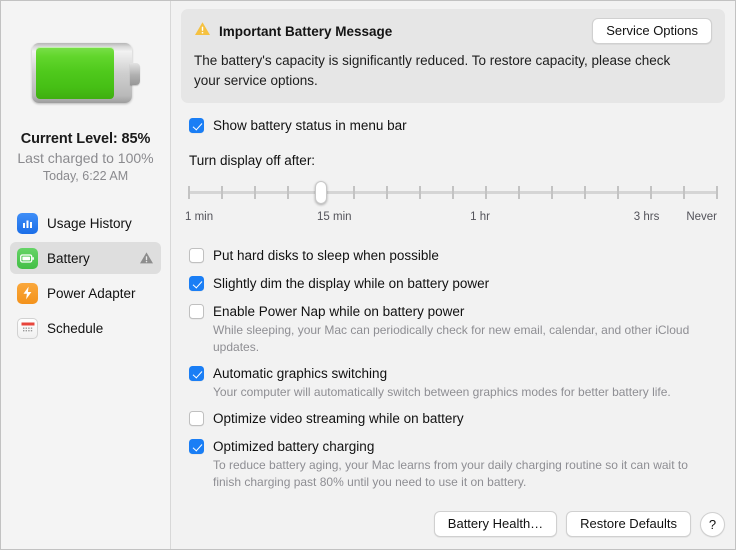  I want to click on sidebar-item-label: Power Adapter, so click(91, 293).